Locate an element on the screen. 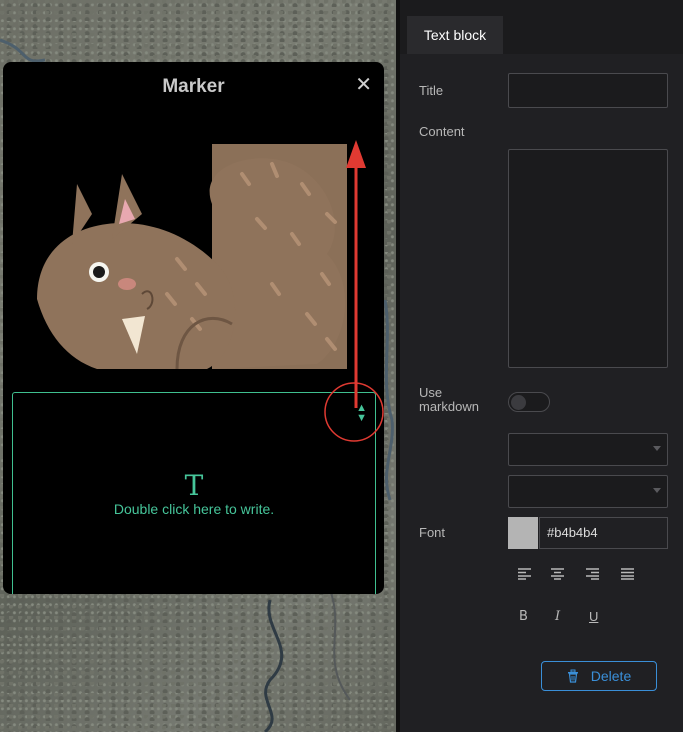 This screenshot has width=683, height=732. align-justify-icon is located at coordinates (628, 574).